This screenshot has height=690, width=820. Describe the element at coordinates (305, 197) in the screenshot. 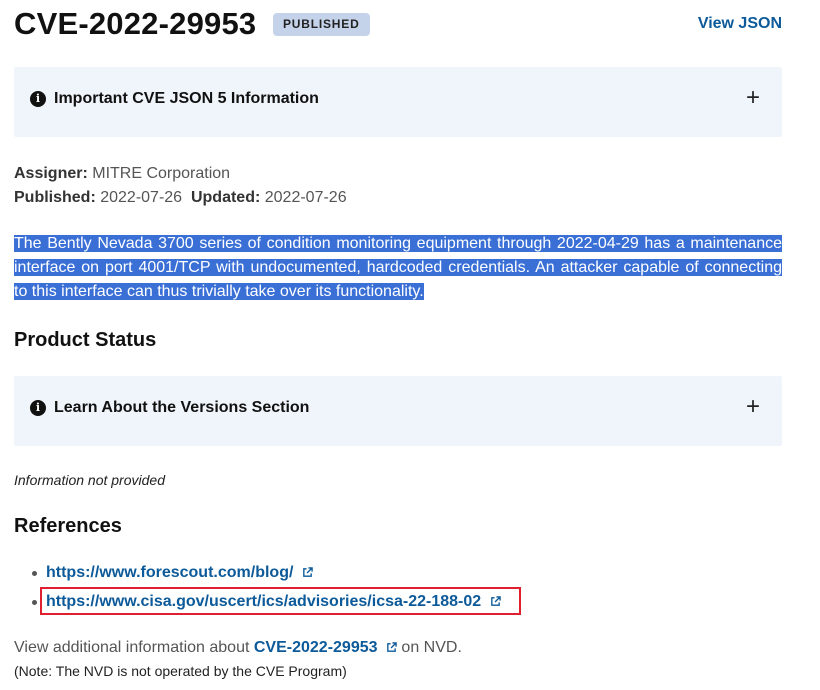

I see `updated-value: 2022-07-26` at that location.